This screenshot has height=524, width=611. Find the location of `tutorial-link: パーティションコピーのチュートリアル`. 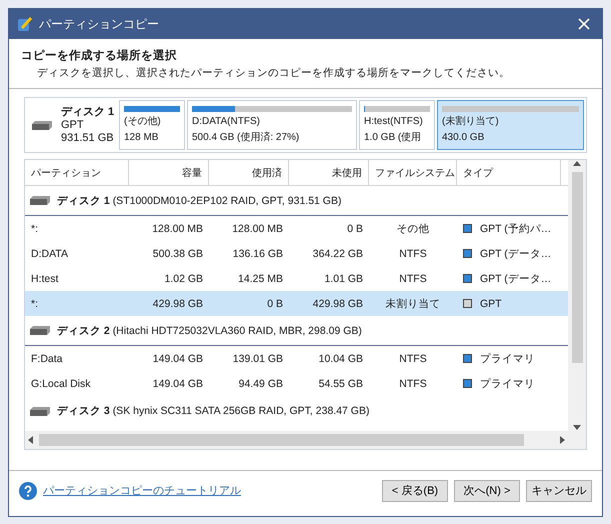

tutorial-link: パーティションコピーのチュートリアル is located at coordinates (209, 490).